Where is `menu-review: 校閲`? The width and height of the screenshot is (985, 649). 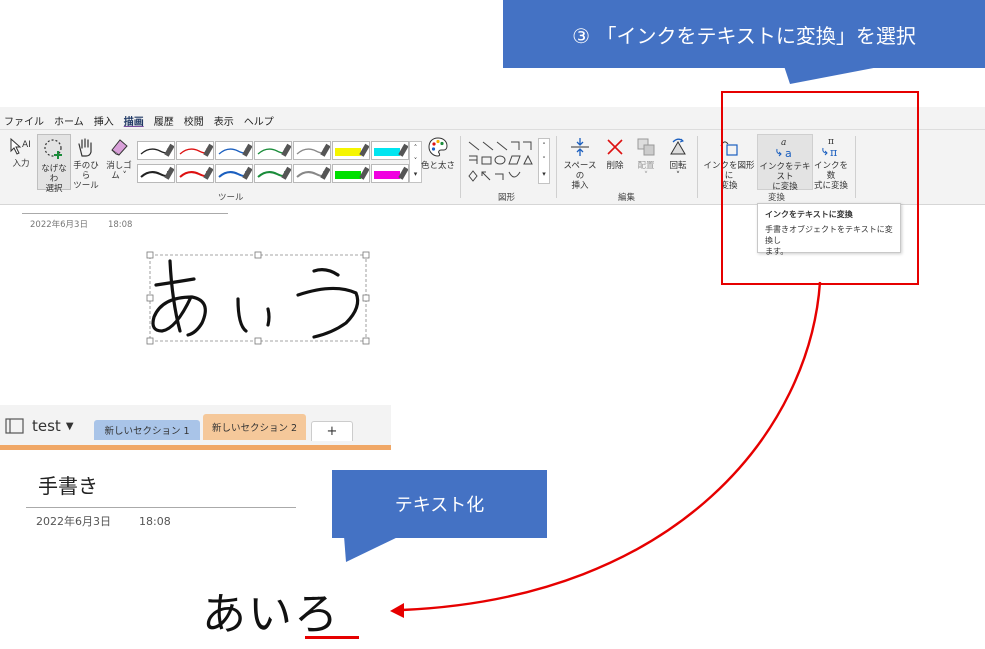 menu-review: 校閲 is located at coordinates (195, 120).